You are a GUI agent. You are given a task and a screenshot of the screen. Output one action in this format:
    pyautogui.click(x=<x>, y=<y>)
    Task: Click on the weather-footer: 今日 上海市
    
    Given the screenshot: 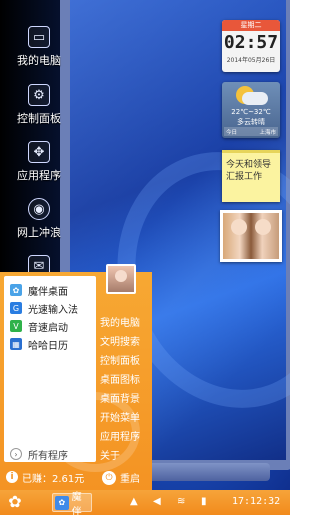 What is the action you would take?
    pyautogui.click(x=251, y=131)
    